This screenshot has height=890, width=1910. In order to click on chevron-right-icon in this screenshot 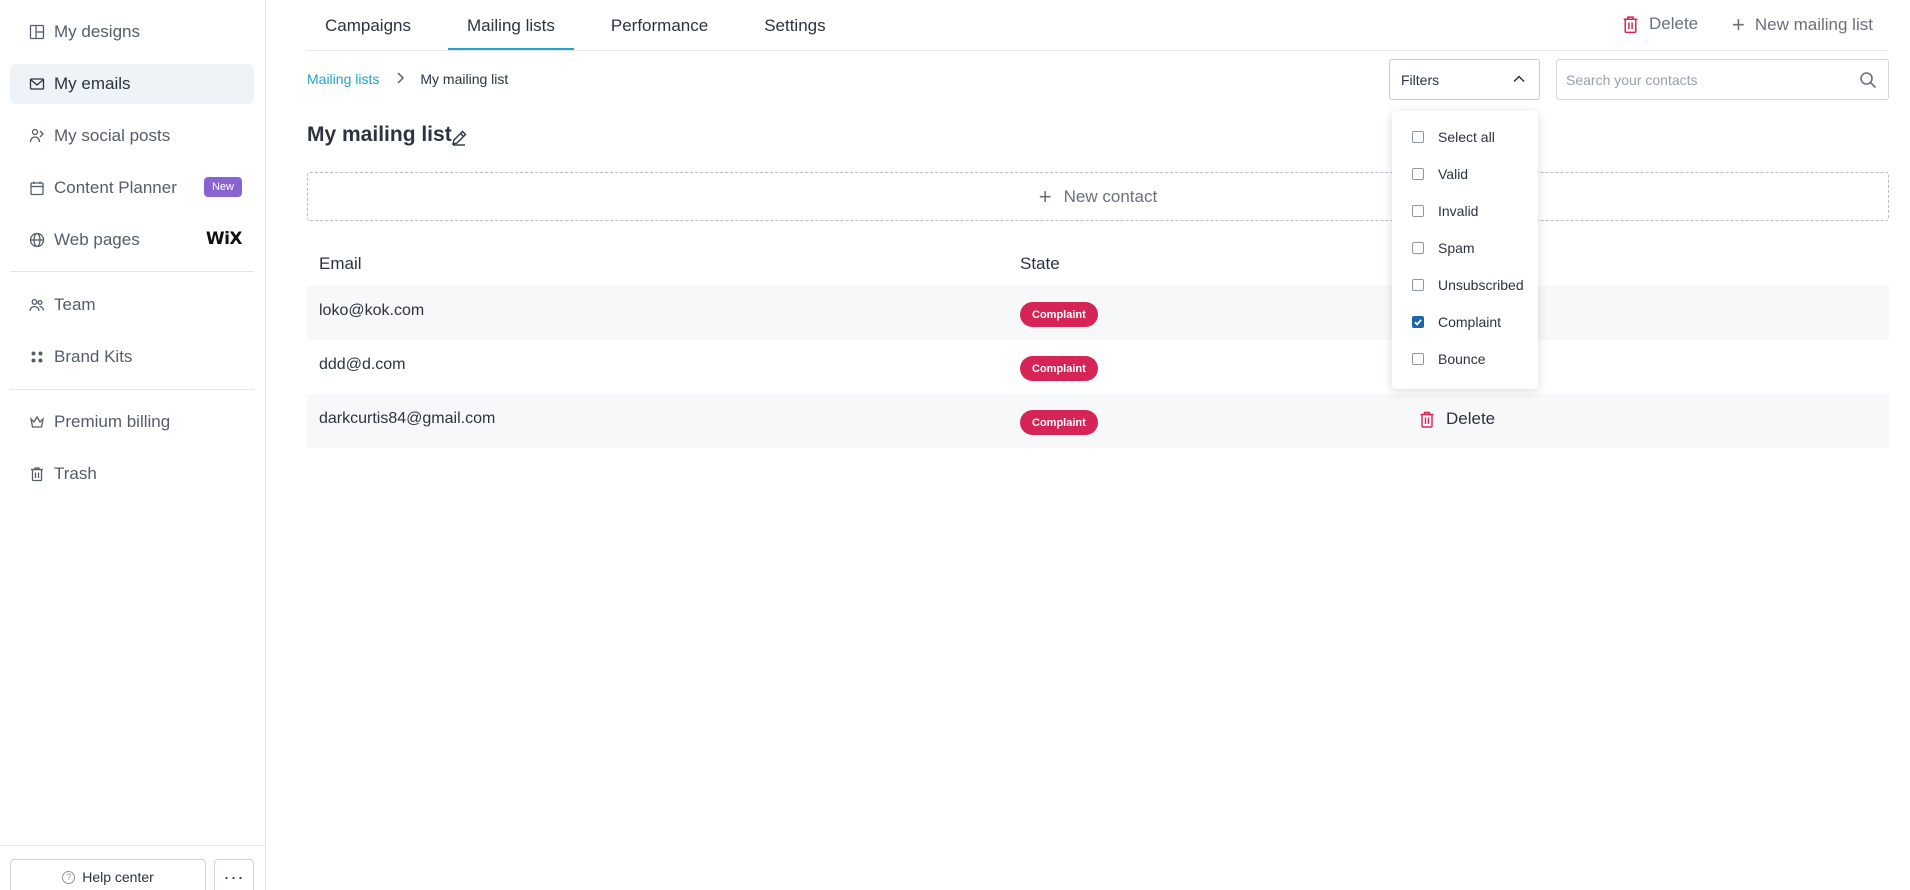, I will do `click(400, 79)`.